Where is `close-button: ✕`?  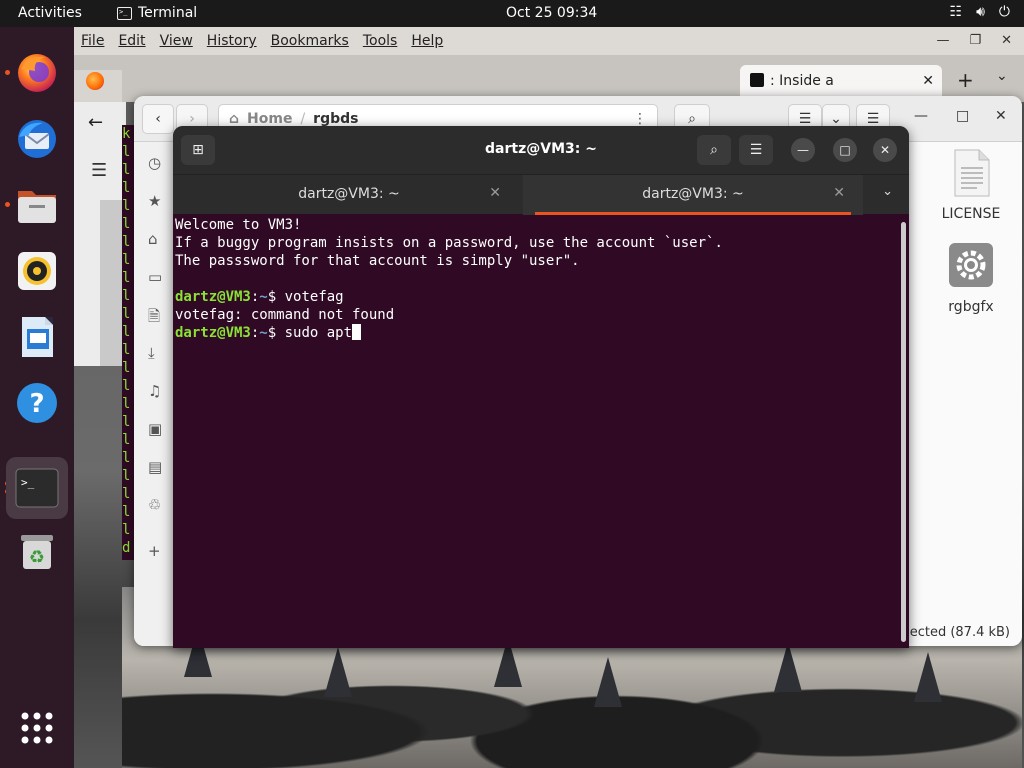
close-button: ✕ is located at coordinates (885, 150).